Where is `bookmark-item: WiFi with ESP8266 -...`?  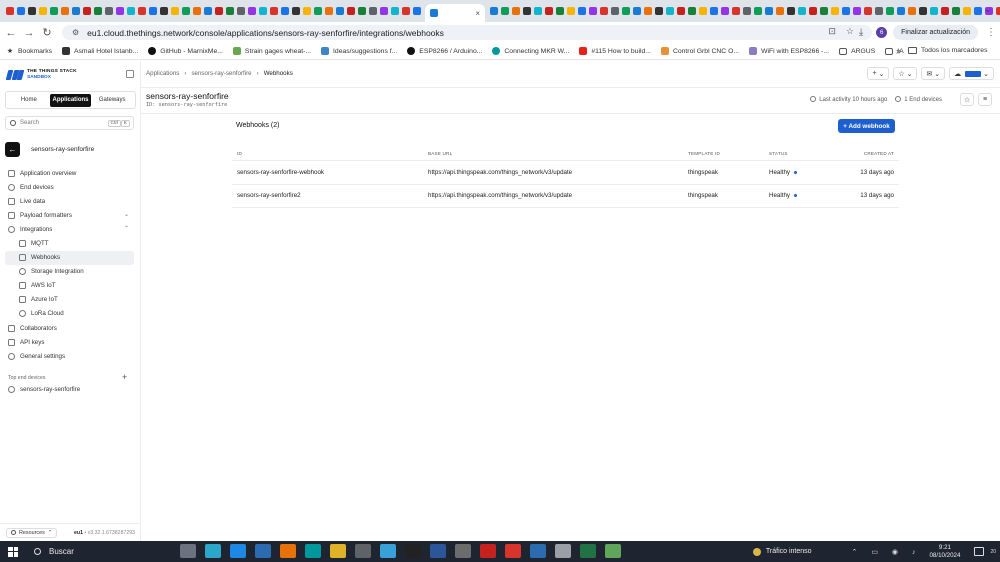 bookmark-item: WiFi with ESP8266 -... is located at coordinates (789, 51).